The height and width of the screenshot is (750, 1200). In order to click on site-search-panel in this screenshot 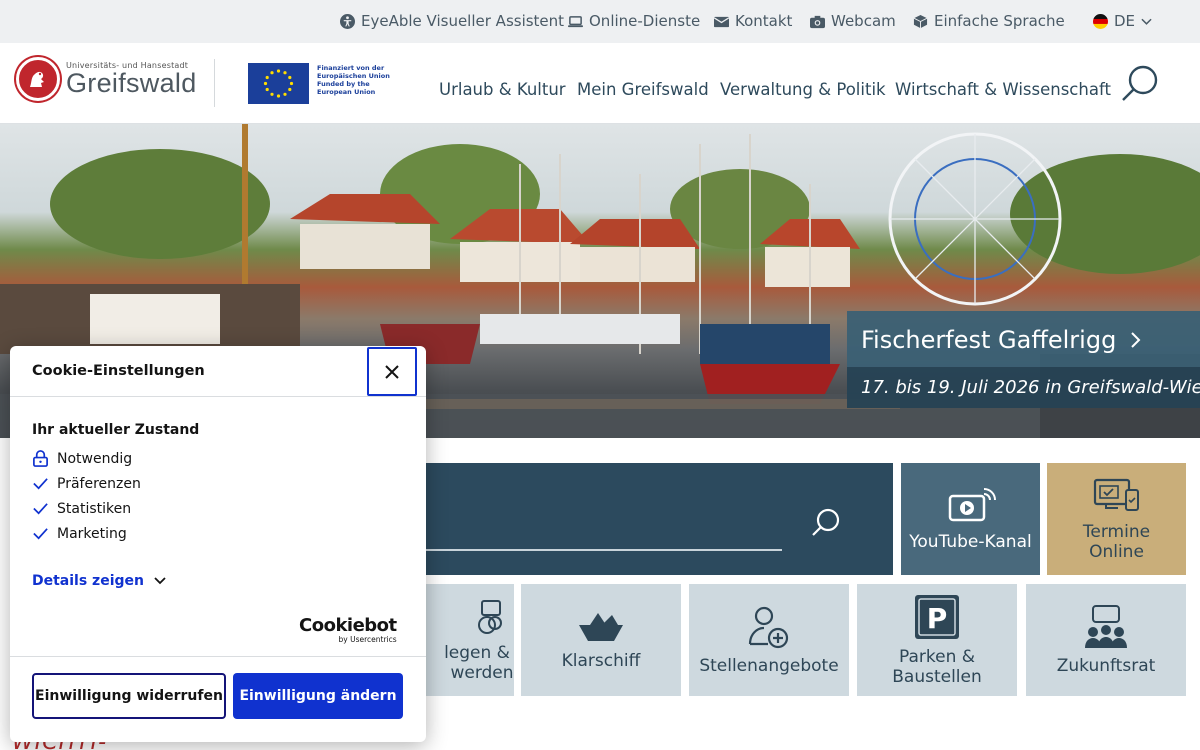, I will do `click(636, 519)`.